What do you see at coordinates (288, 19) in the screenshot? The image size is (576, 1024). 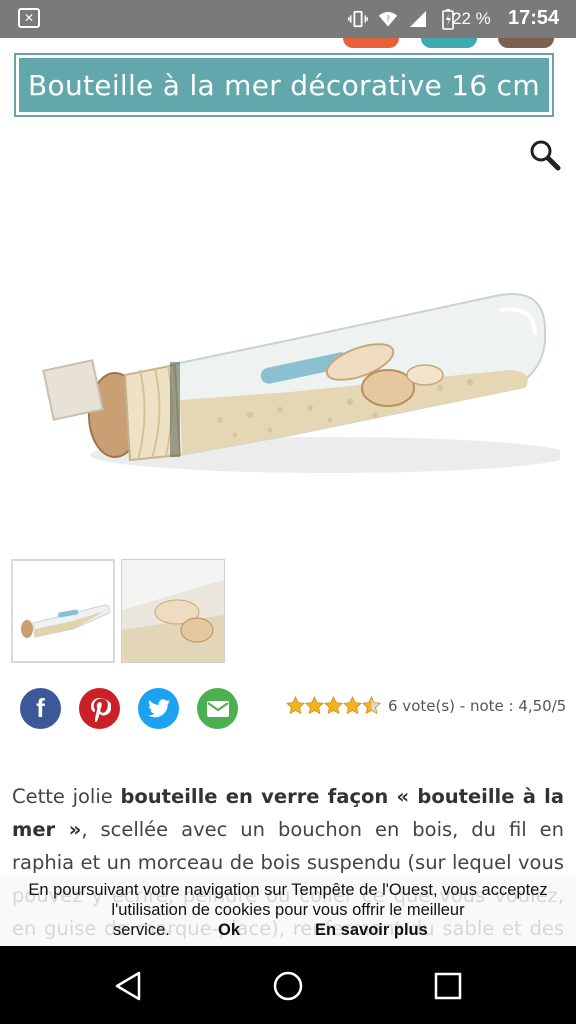 I see `status-bar: ✕ ? 22 % 17:54` at bounding box center [288, 19].